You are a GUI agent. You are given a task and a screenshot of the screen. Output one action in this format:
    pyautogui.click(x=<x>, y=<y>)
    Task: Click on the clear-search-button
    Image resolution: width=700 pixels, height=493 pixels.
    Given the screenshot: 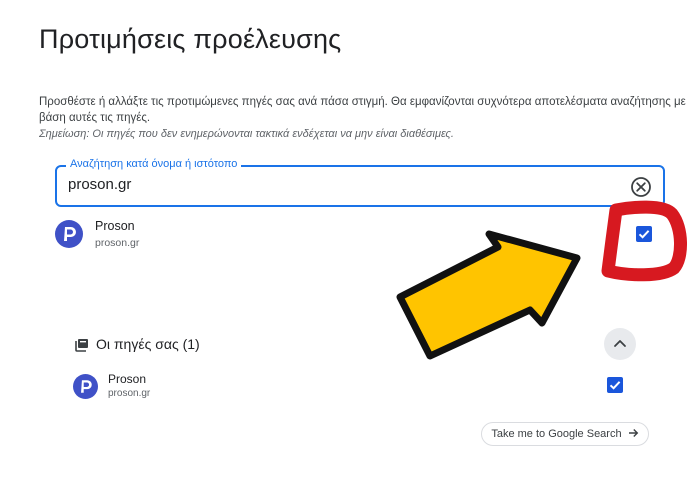 What is the action you would take?
    pyautogui.click(x=641, y=187)
    